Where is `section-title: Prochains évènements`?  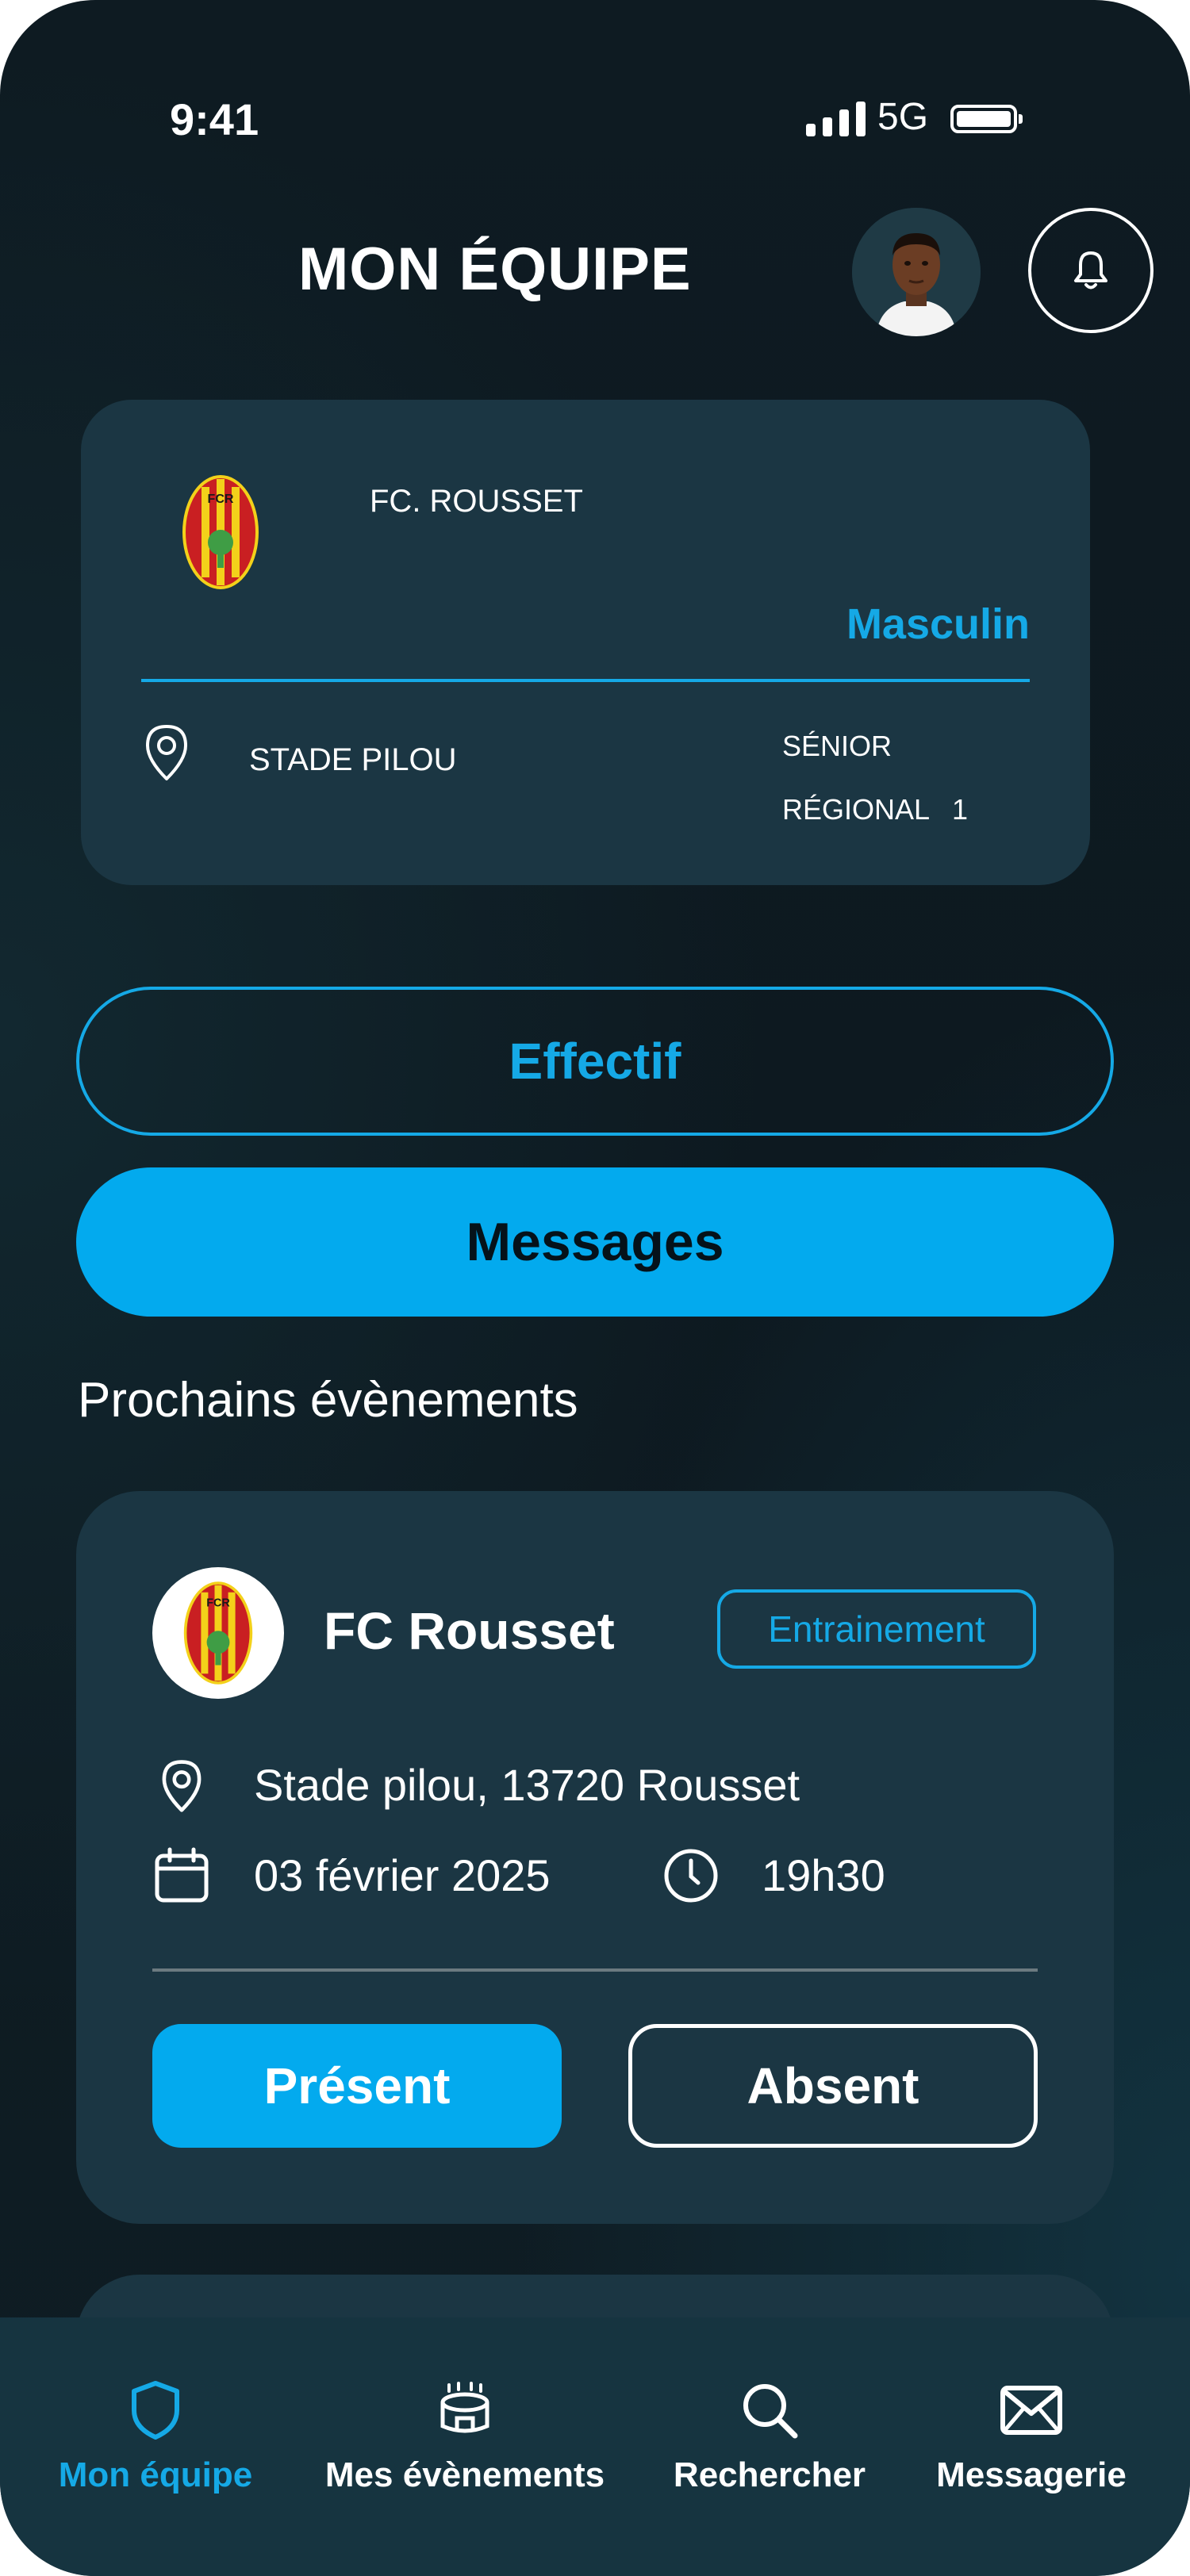 section-title: Prochains évènements is located at coordinates (328, 1400).